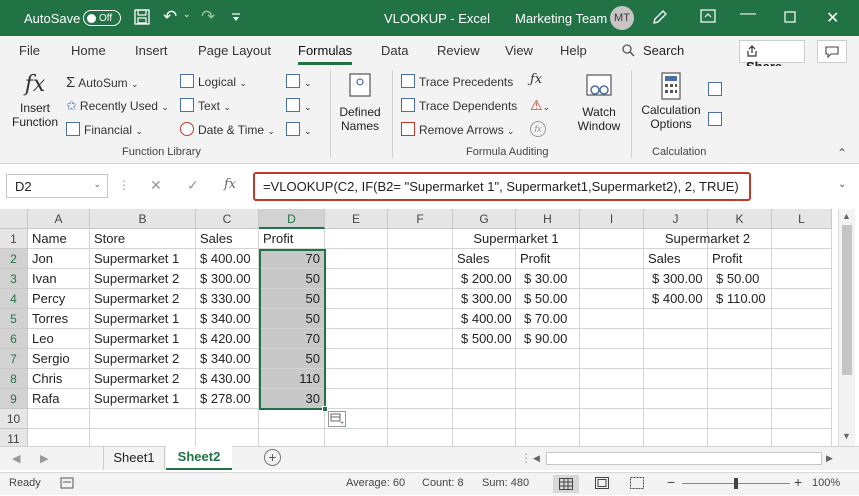 This screenshot has width=859, height=496. What do you see at coordinates (653, 50) in the screenshot?
I see `search-box: Search` at bounding box center [653, 50].